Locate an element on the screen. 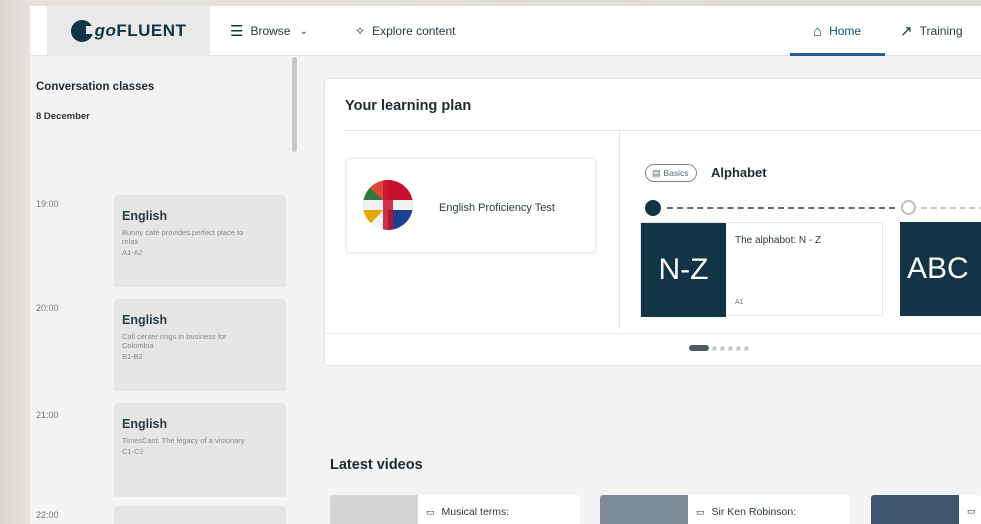 This screenshot has height=524, width=981. video-card: ▭ is located at coordinates (926, 509).